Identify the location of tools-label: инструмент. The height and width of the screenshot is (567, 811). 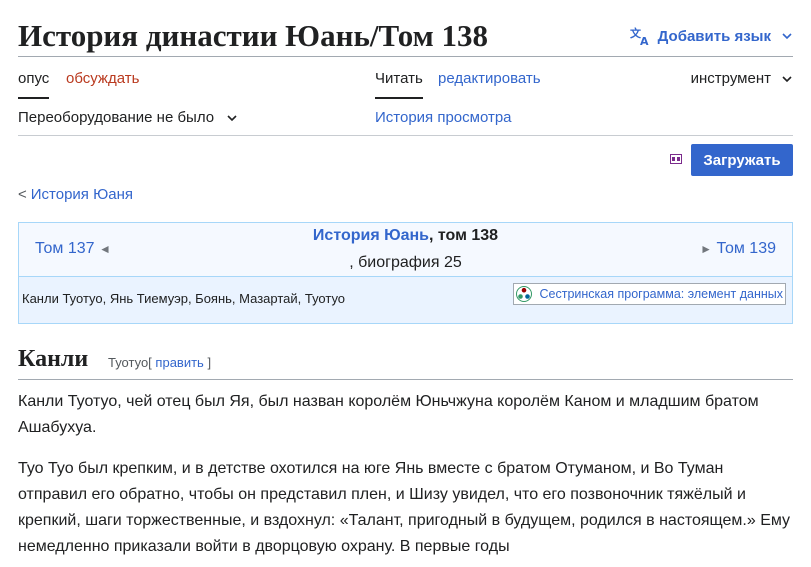
(730, 78).